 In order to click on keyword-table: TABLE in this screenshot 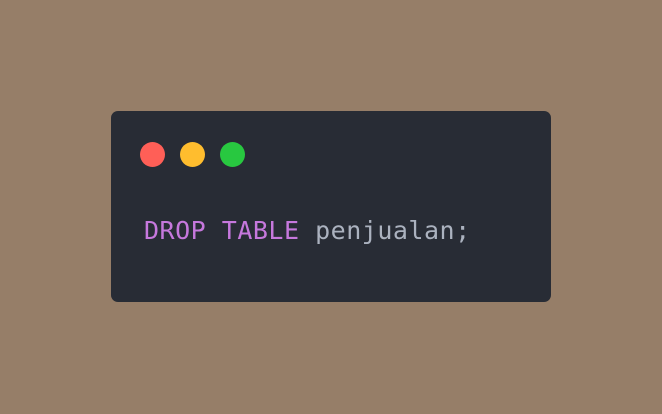, I will do `click(260, 230)`.